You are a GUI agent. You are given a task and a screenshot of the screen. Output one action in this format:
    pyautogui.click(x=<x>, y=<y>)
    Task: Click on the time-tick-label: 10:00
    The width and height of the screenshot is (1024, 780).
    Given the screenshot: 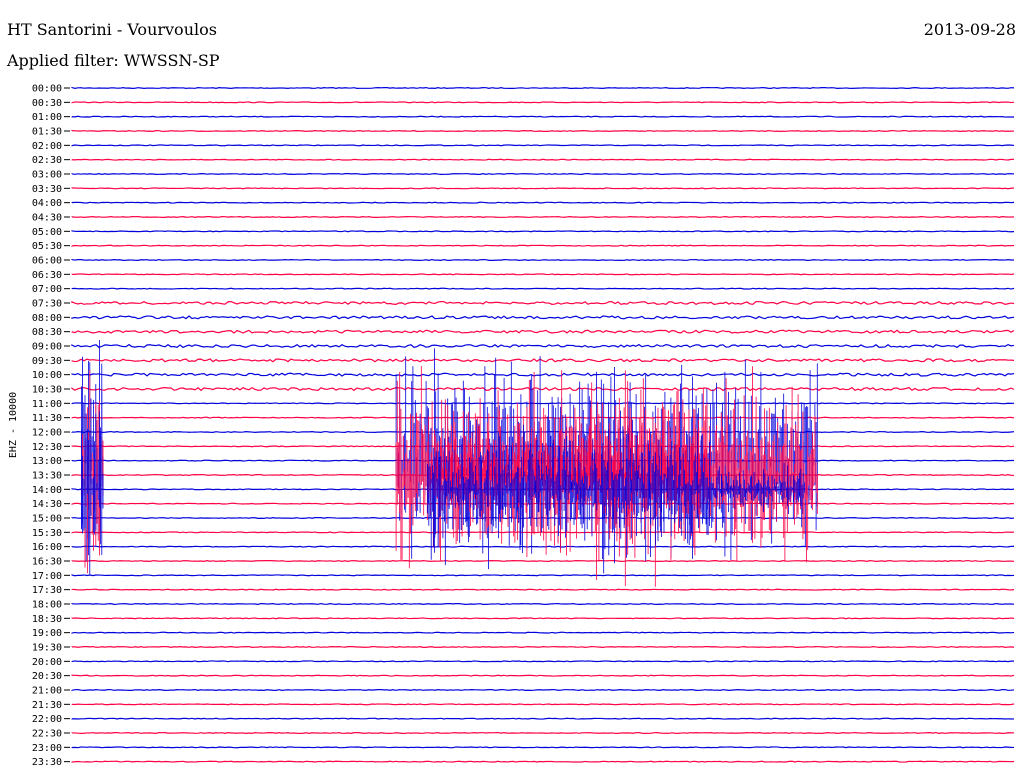 What is the action you would take?
    pyautogui.click(x=47, y=375)
    